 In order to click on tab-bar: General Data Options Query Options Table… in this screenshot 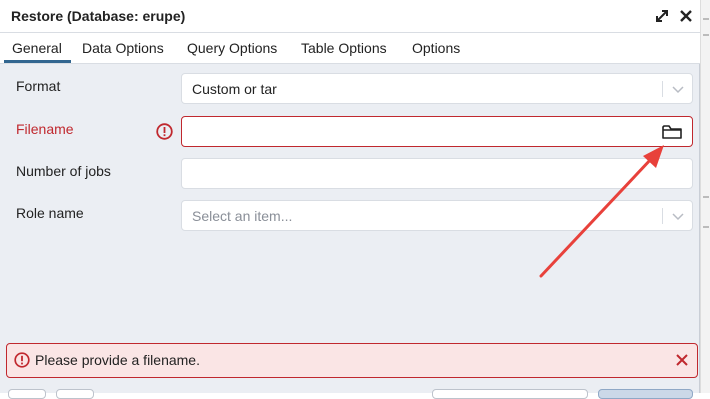, I will do `click(350, 48)`.